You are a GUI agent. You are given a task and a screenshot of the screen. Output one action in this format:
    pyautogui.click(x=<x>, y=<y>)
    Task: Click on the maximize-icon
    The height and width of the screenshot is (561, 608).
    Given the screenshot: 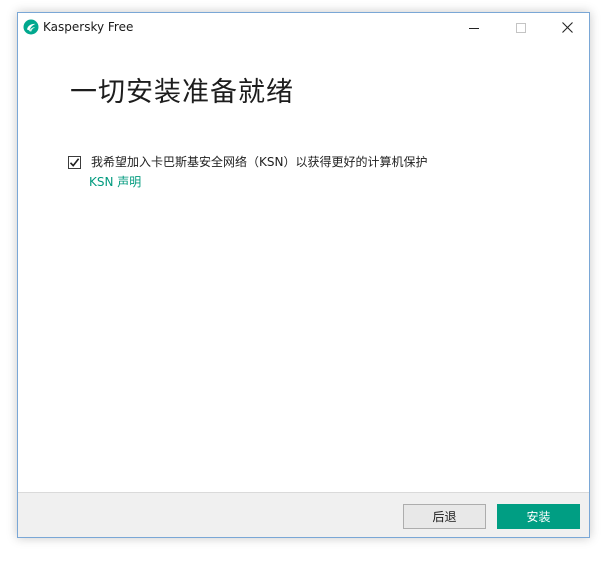 What is the action you would take?
    pyautogui.click(x=521, y=27)
    